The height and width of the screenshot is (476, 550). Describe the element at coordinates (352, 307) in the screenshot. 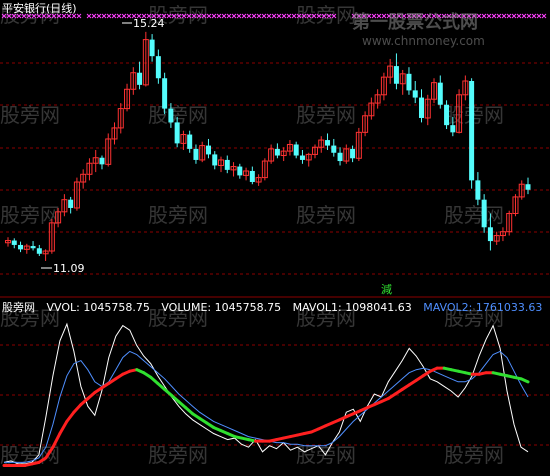

I see `mavol1-readout: MAVOL1: 1098041.63` at that location.